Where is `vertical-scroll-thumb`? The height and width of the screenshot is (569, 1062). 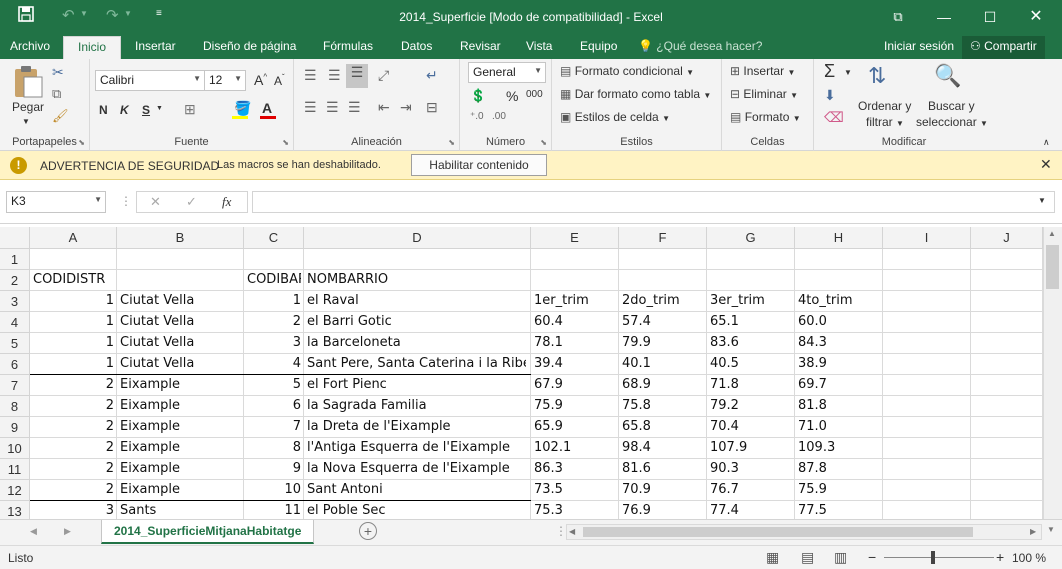
vertical-scroll-thumb is located at coordinates (1052, 267).